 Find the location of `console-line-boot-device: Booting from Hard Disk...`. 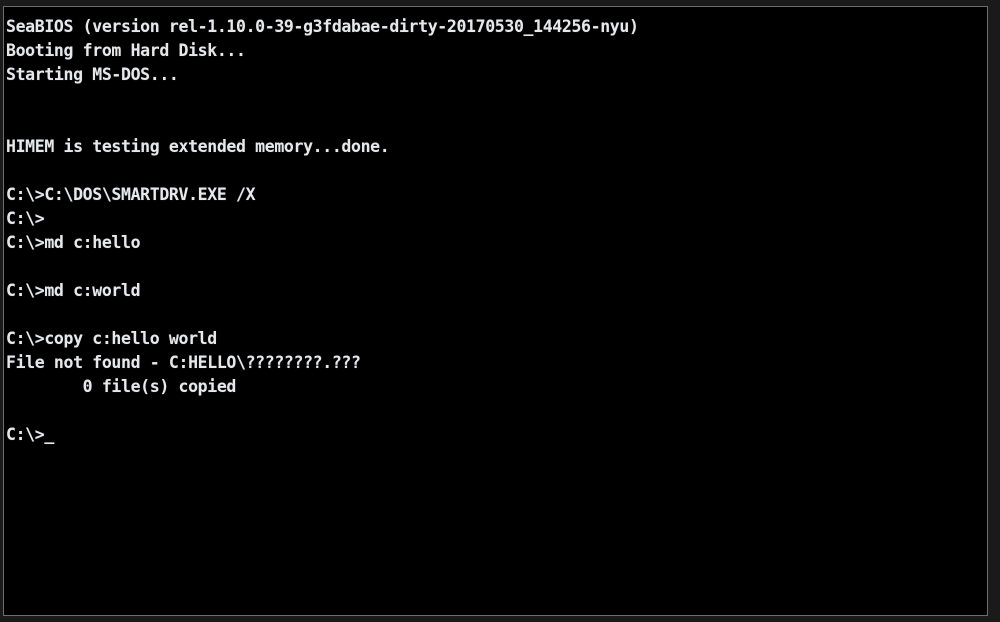

console-line-boot-device: Booting from Hard Disk... is located at coordinates (126, 50).